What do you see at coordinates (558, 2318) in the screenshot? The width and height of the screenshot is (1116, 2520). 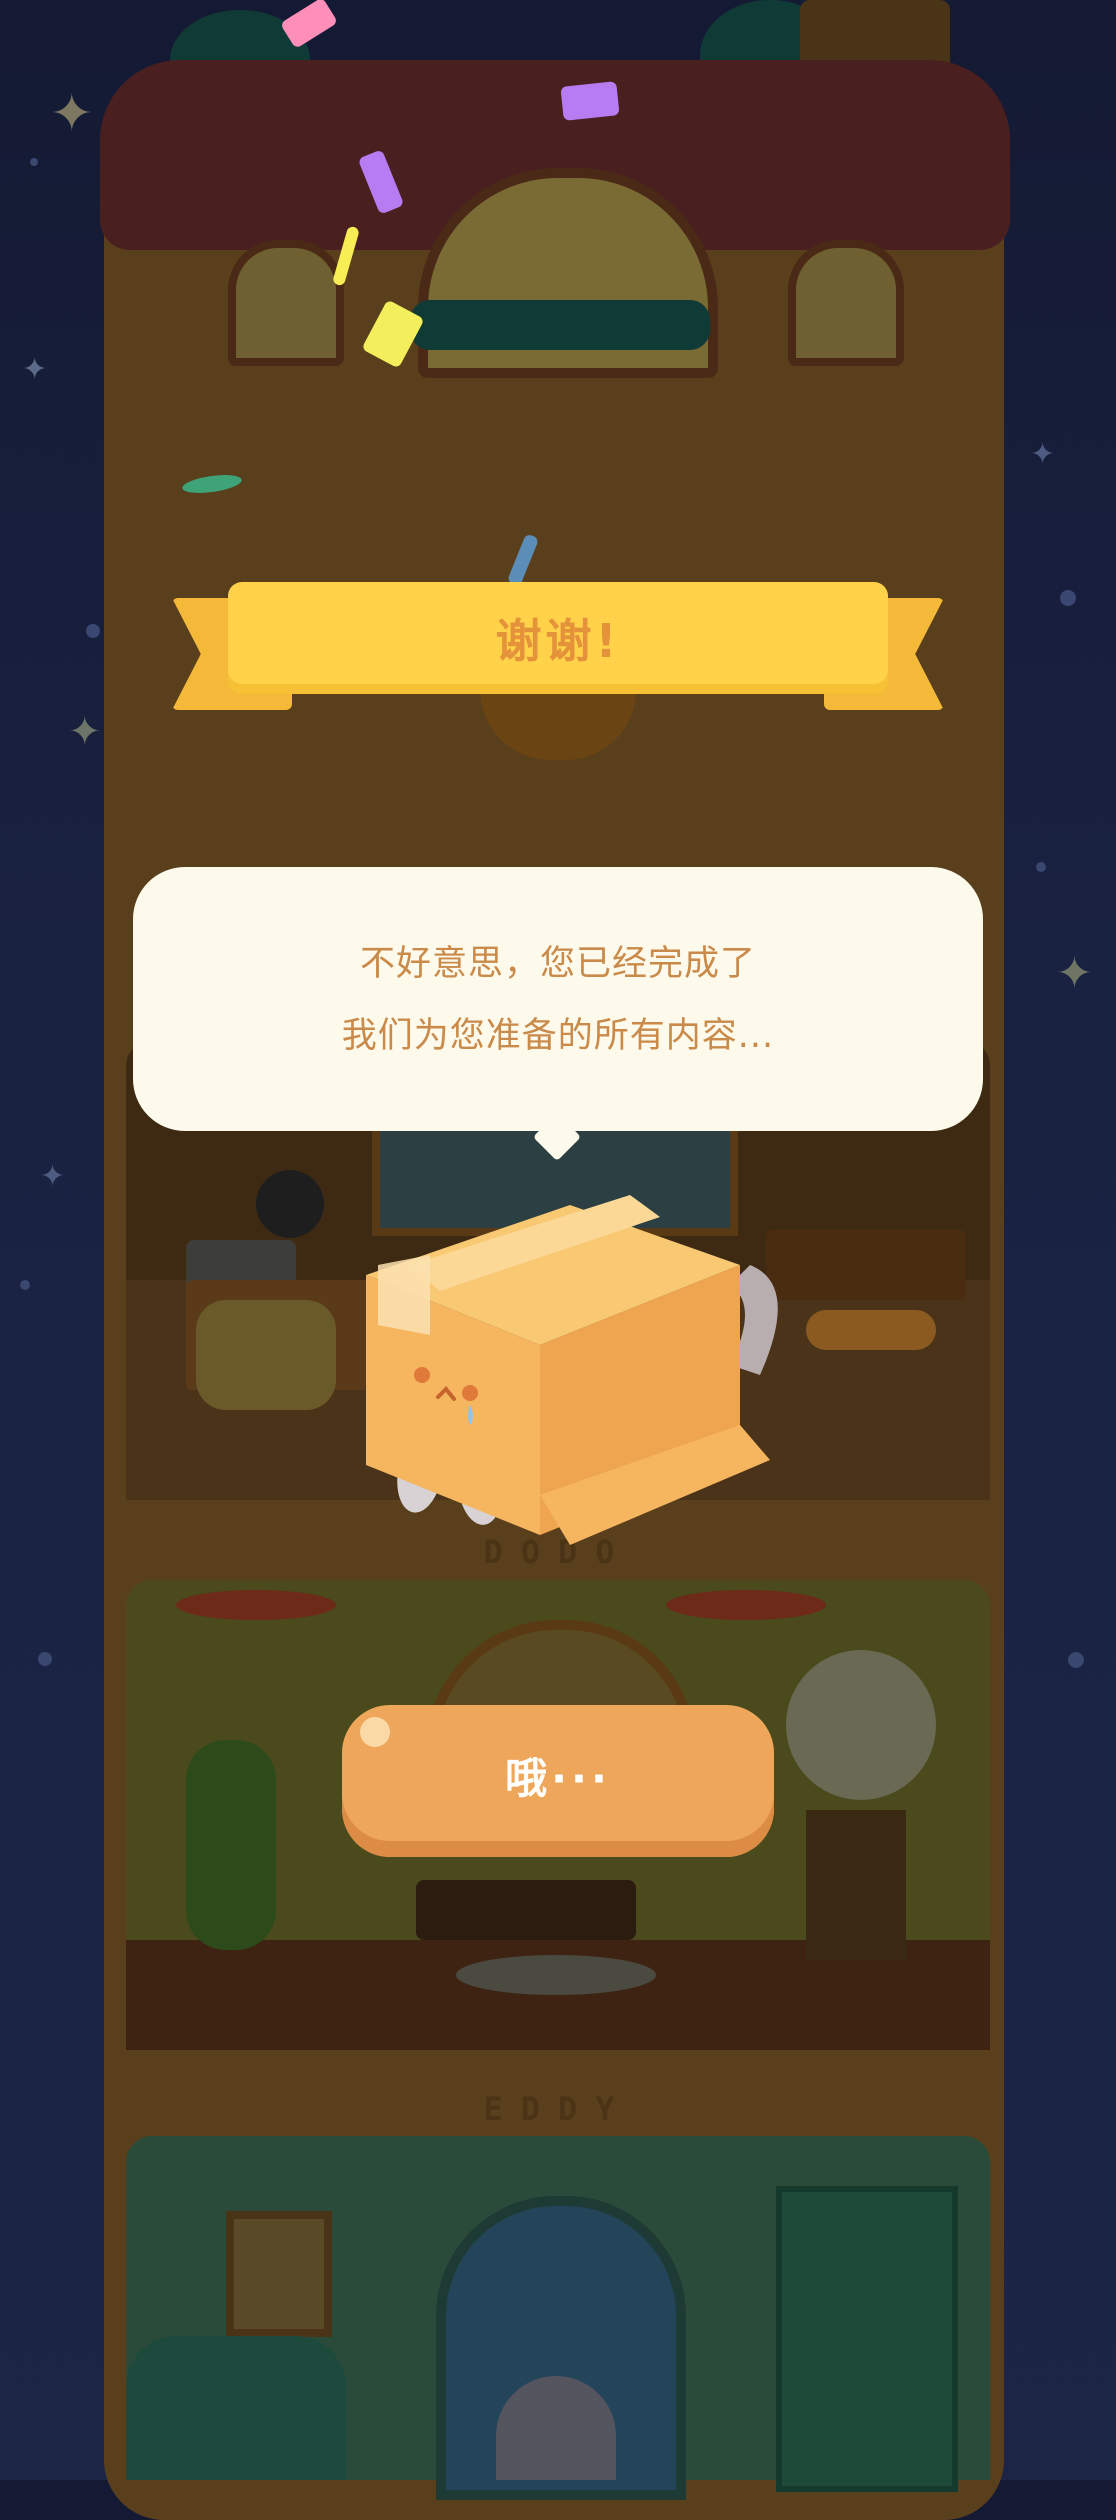 I see `salon-room` at bounding box center [558, 2318].